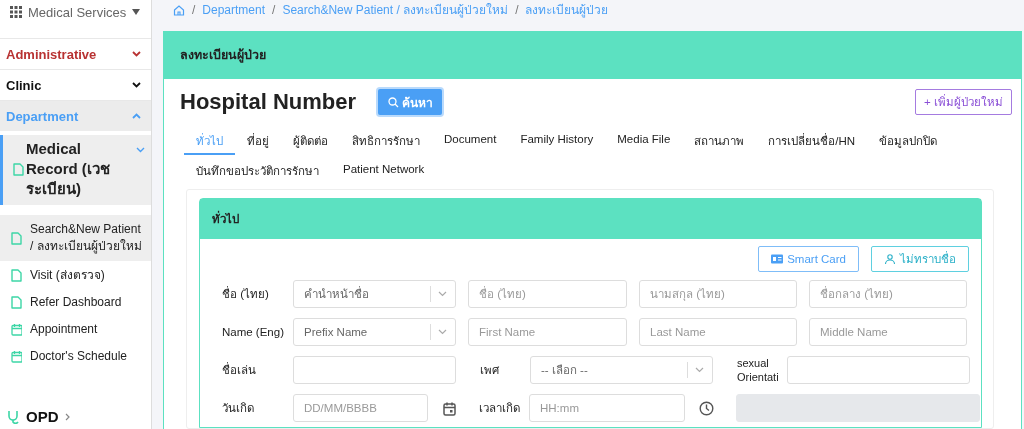 The width and height of the screenshot is (1024, 429). What do you see at coordinates (557, 140) in the screenshot?
I see `tab: Family History` at bounding box center [557, 140].